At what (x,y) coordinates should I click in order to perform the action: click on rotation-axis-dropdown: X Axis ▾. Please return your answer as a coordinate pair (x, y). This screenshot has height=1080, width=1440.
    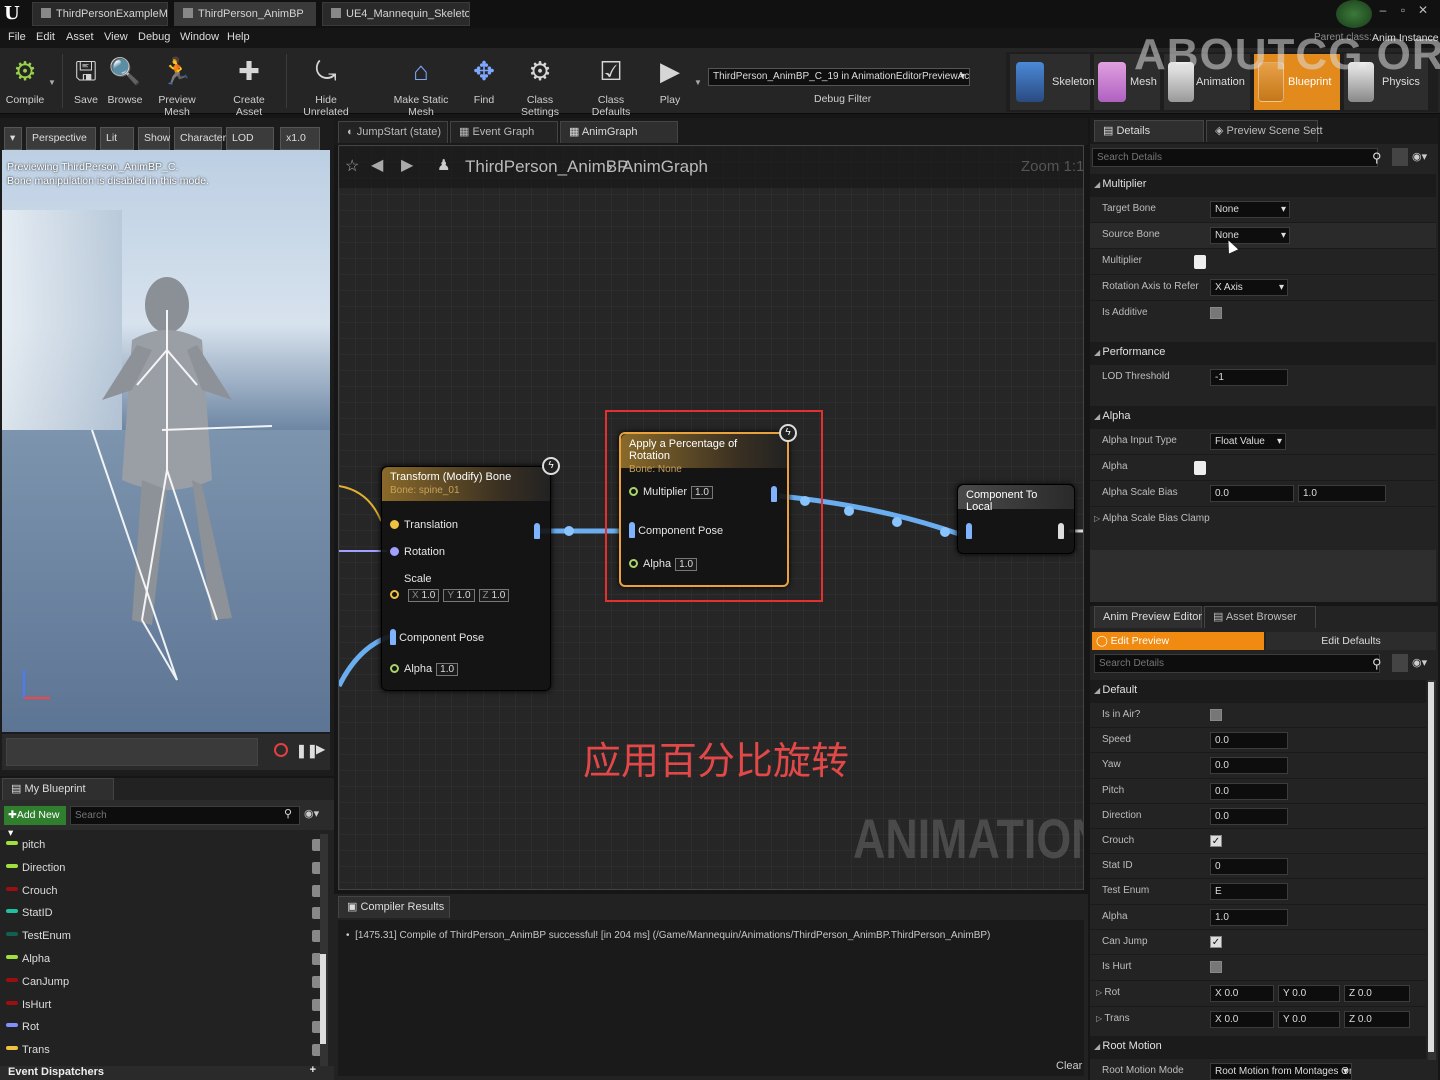
    Looking at the image, I should click on (1249, 287).